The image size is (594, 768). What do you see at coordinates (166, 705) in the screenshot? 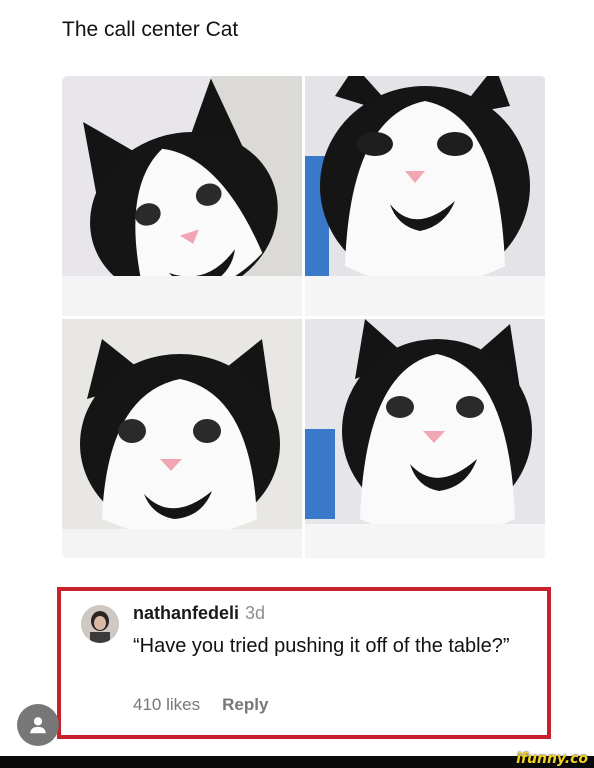
I see `comment-likes: 410 likes` at bounding box center [166, 705].